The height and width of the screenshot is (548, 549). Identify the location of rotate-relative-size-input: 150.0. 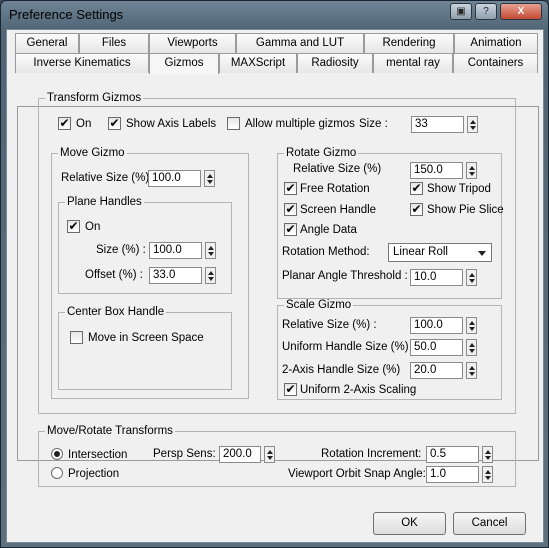
(436, 170).